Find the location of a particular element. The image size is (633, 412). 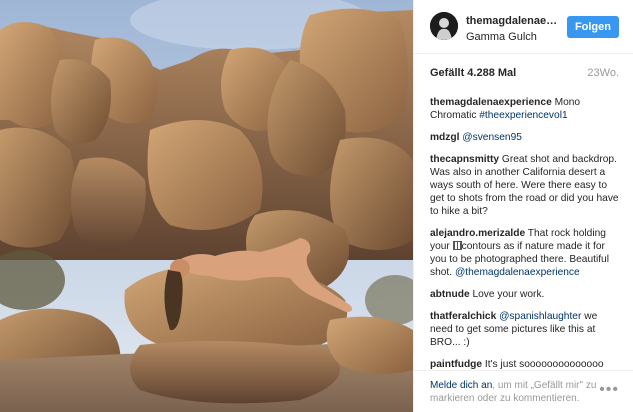

comment-username: alejandro.merizalde is located at coordinates (477, 233).